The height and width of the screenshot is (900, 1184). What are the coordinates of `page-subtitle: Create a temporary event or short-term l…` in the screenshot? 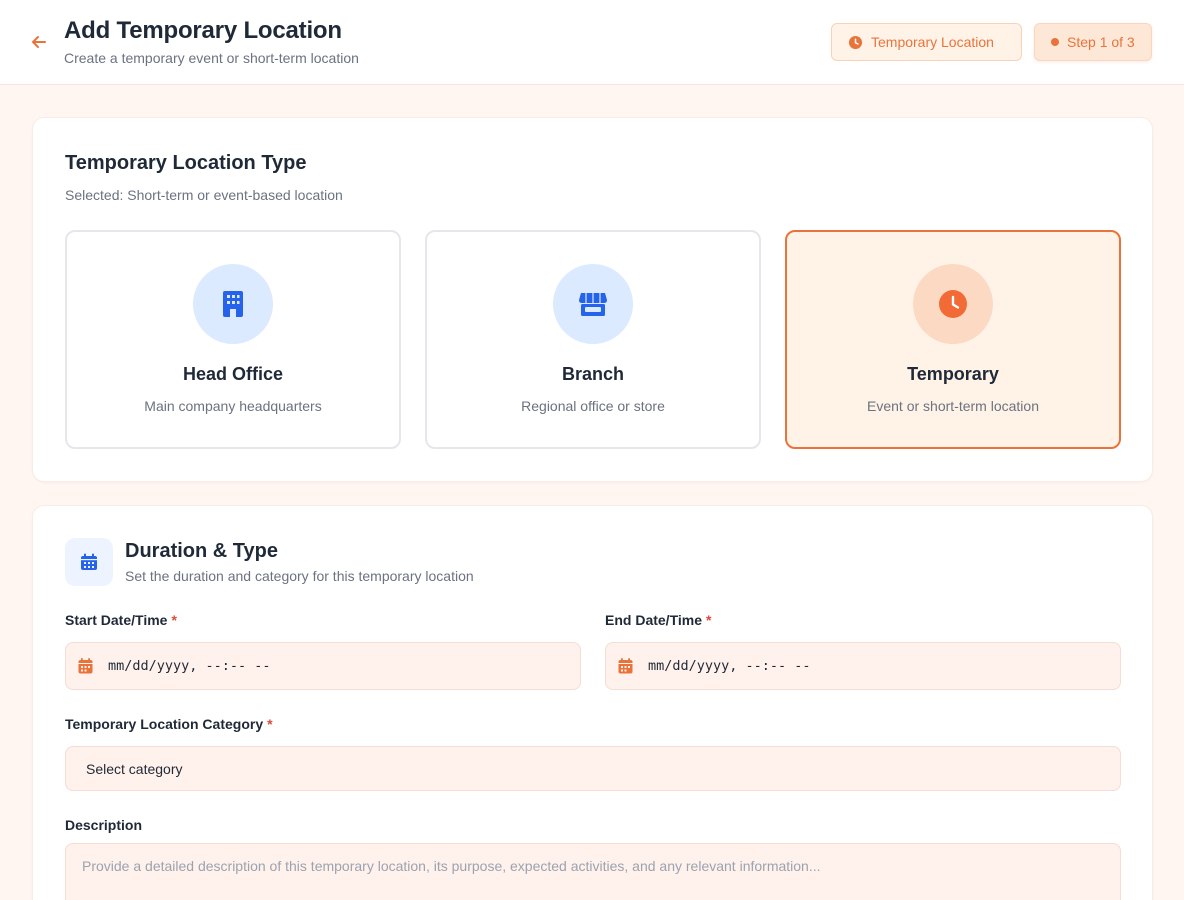 It's located at (211, 58).